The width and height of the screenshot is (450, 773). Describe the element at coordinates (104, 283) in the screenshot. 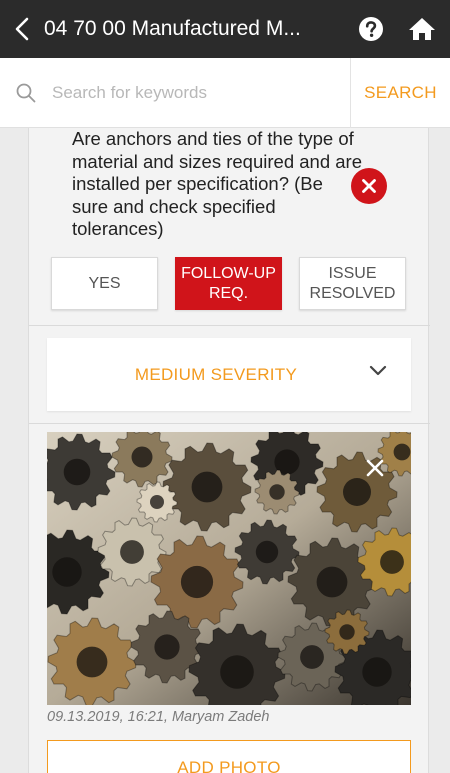

I see `option-yes-button: YES` at that location.